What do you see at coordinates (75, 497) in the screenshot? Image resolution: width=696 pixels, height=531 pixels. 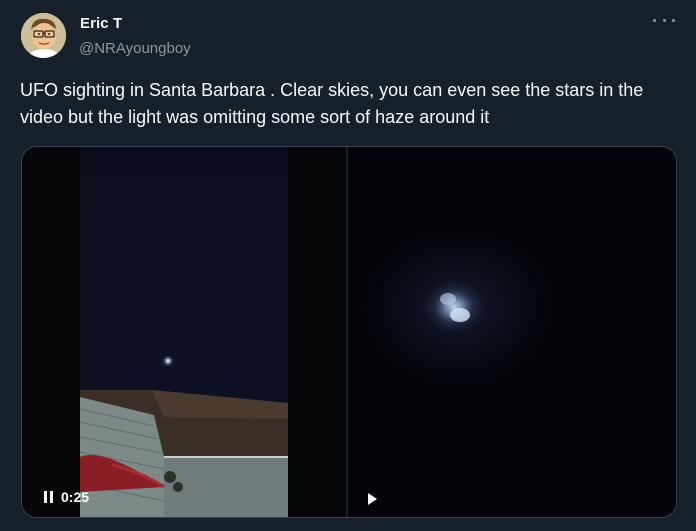 I see `video-timestamp: 0:25` at bounding box center [75, 497].